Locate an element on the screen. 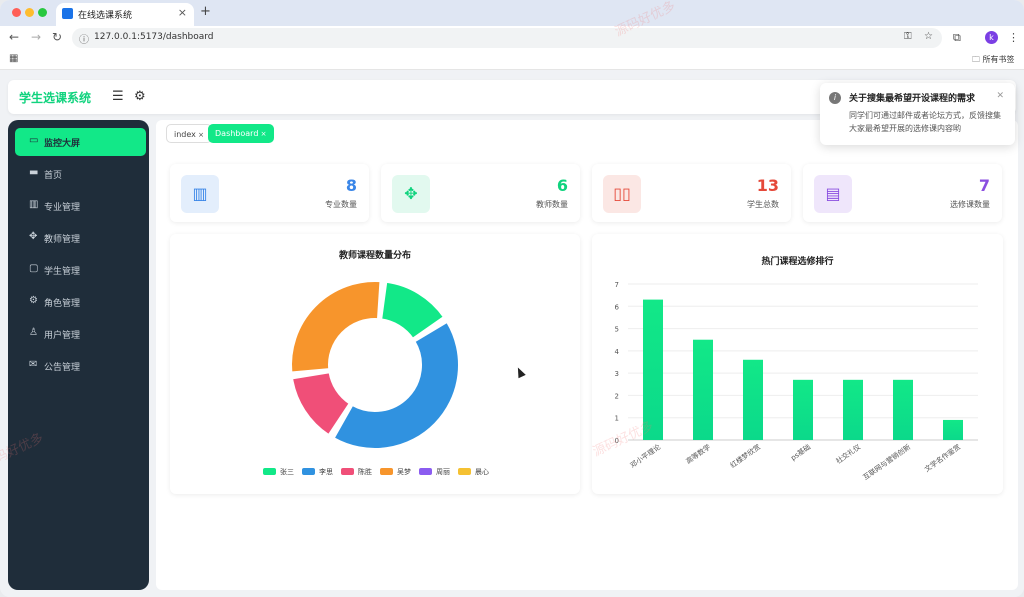 The width and height of the screenshot is (1024, 597). sidebar-item-label: 用户管理 is located at coordinates (62, 336).